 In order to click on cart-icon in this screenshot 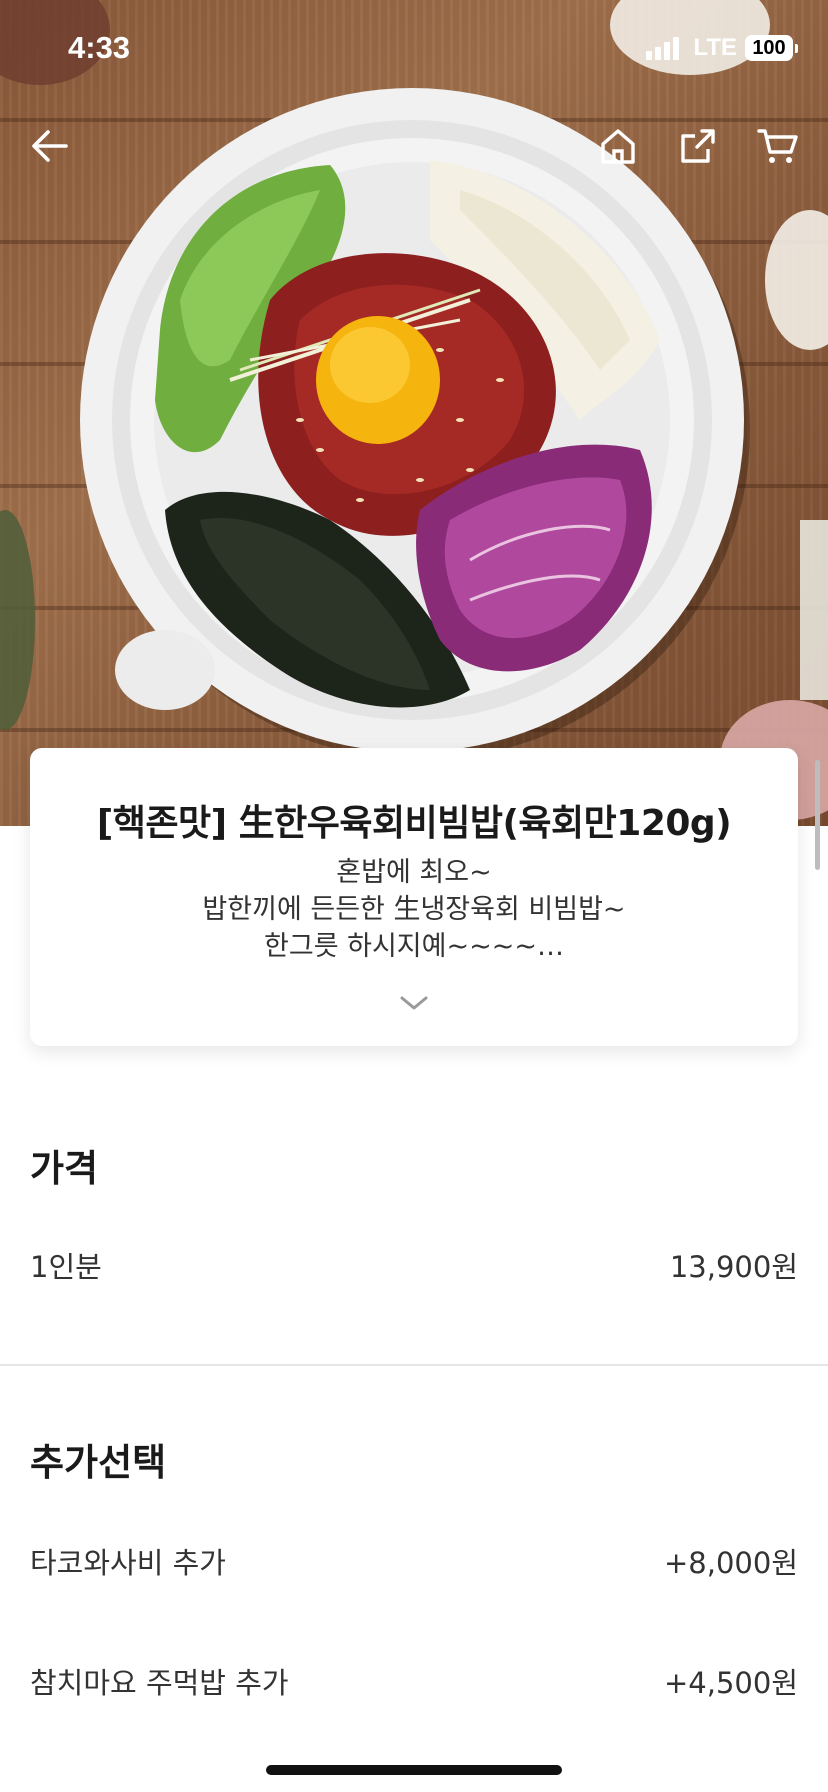, I will do `click(777, 146)`.